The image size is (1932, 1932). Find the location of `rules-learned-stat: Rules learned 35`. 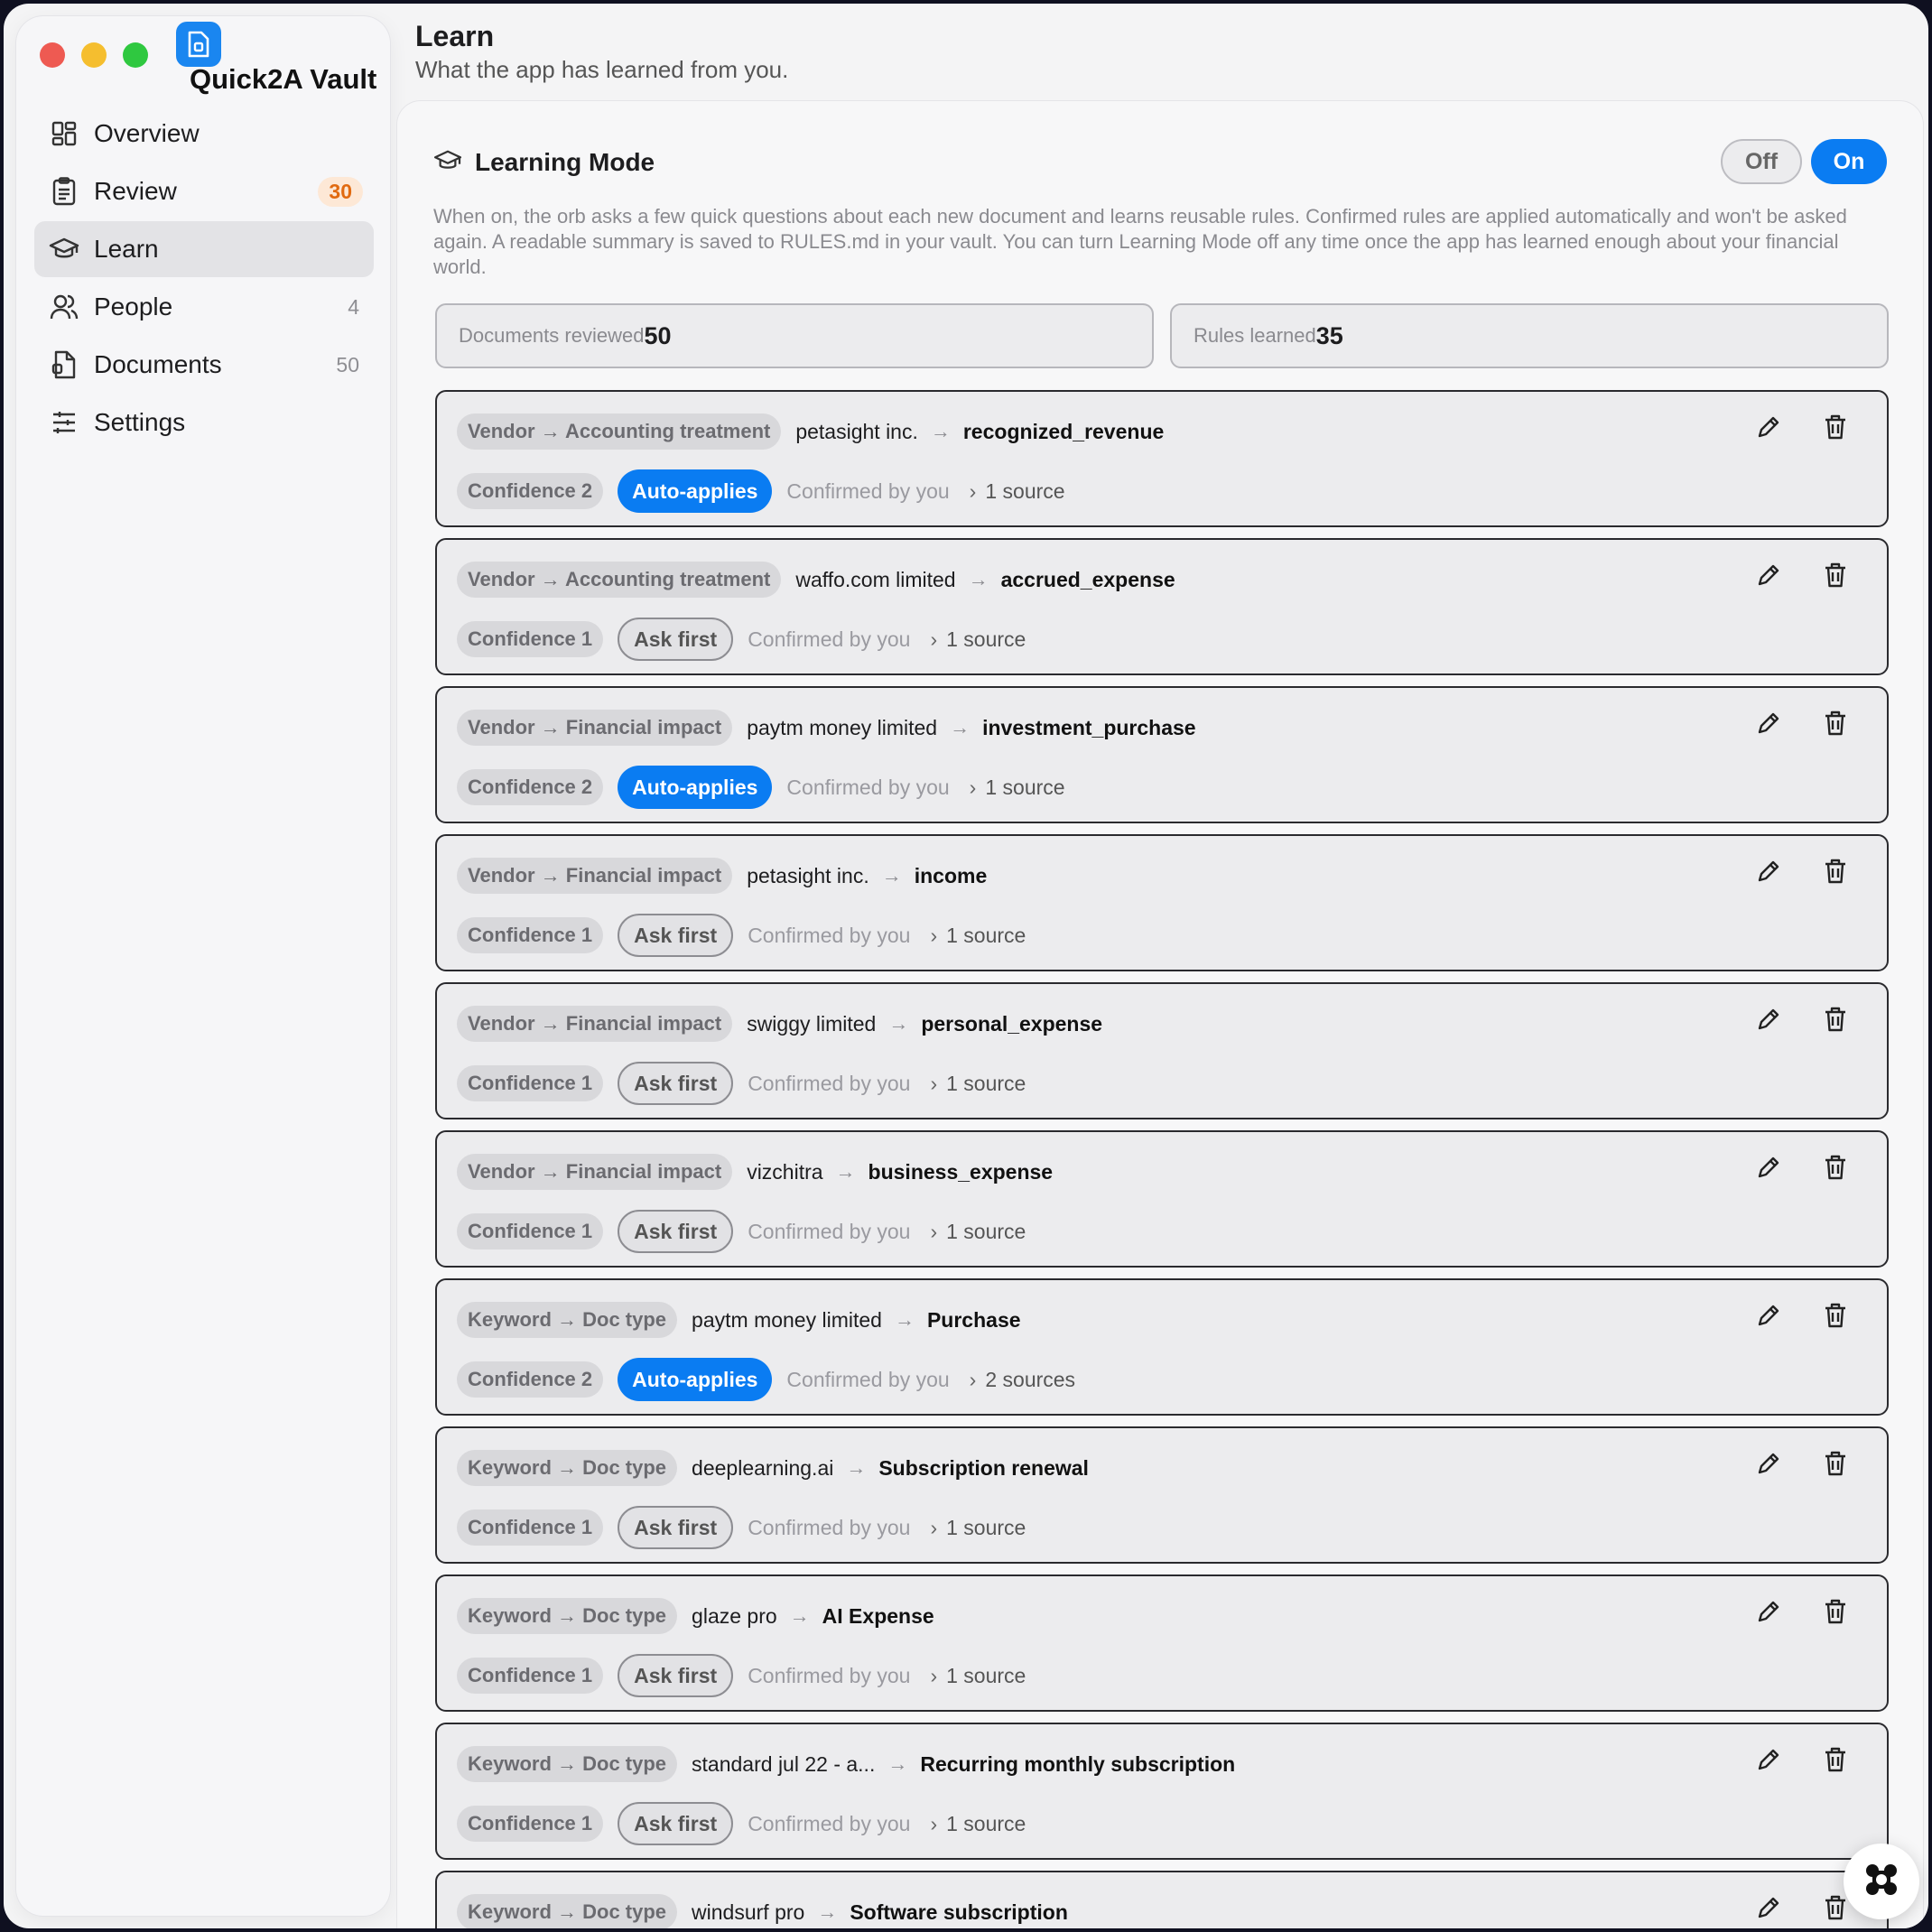

rules-learned-stat: Rules learned 35 is located at coordinates (1529, 335).